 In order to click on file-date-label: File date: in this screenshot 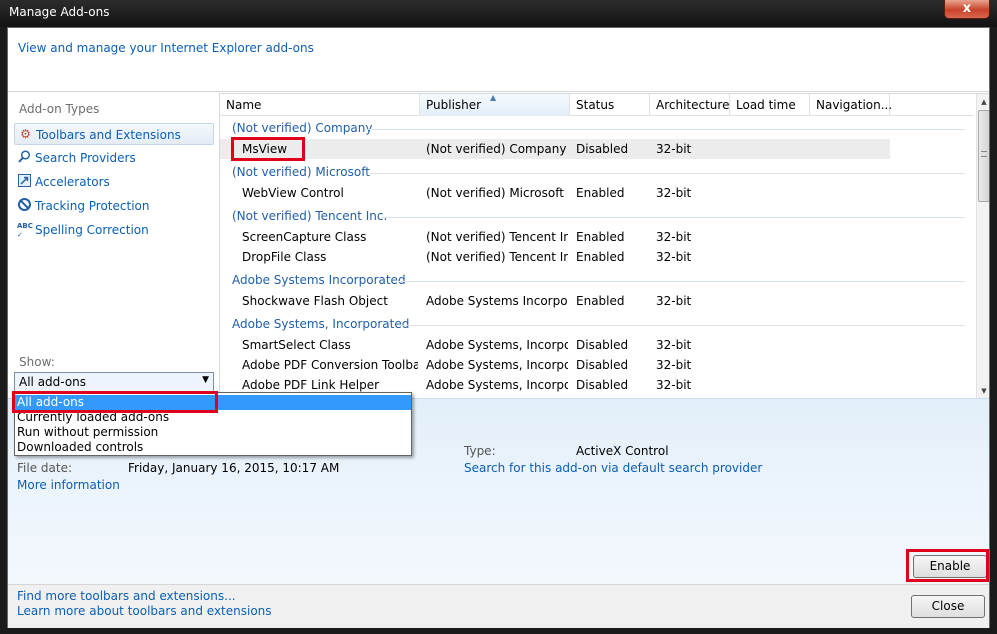, I will do `click(44, 468)`.